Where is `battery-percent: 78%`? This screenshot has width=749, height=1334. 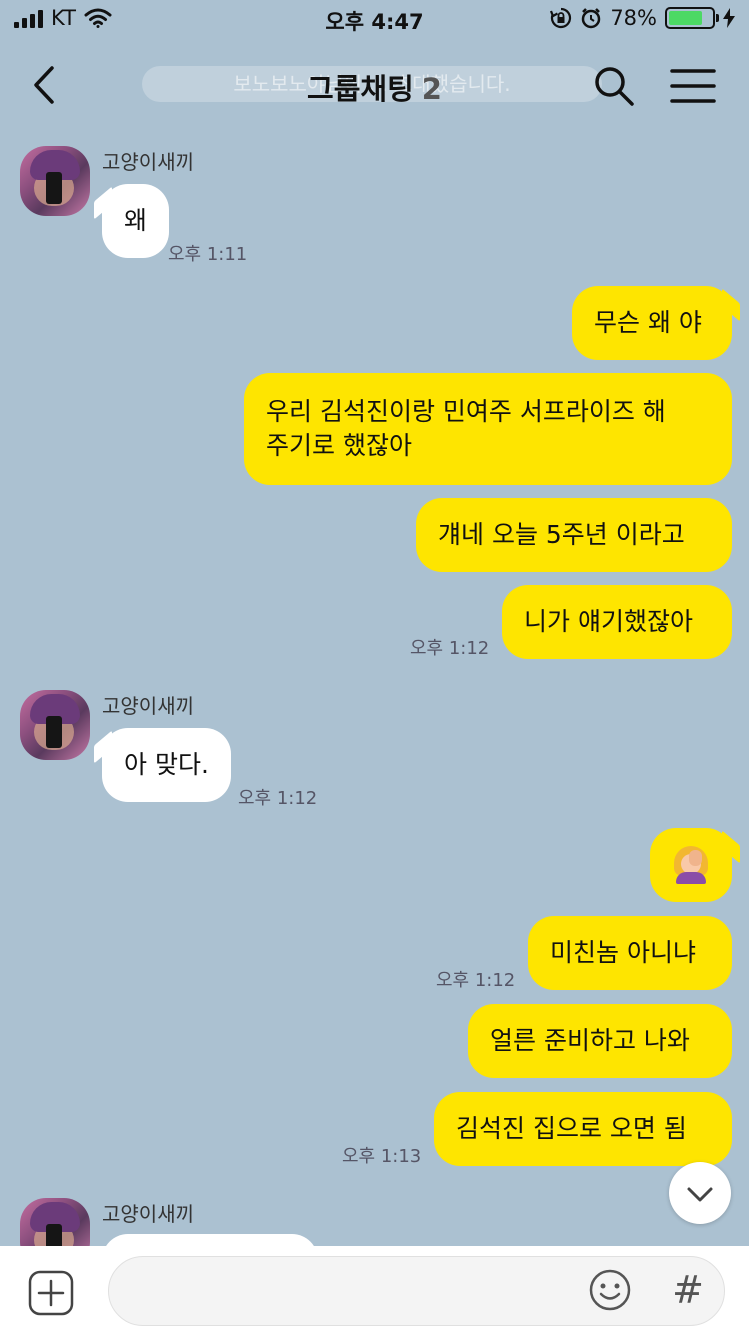 battery-percent: 78% is located at coordinates (633, 18).